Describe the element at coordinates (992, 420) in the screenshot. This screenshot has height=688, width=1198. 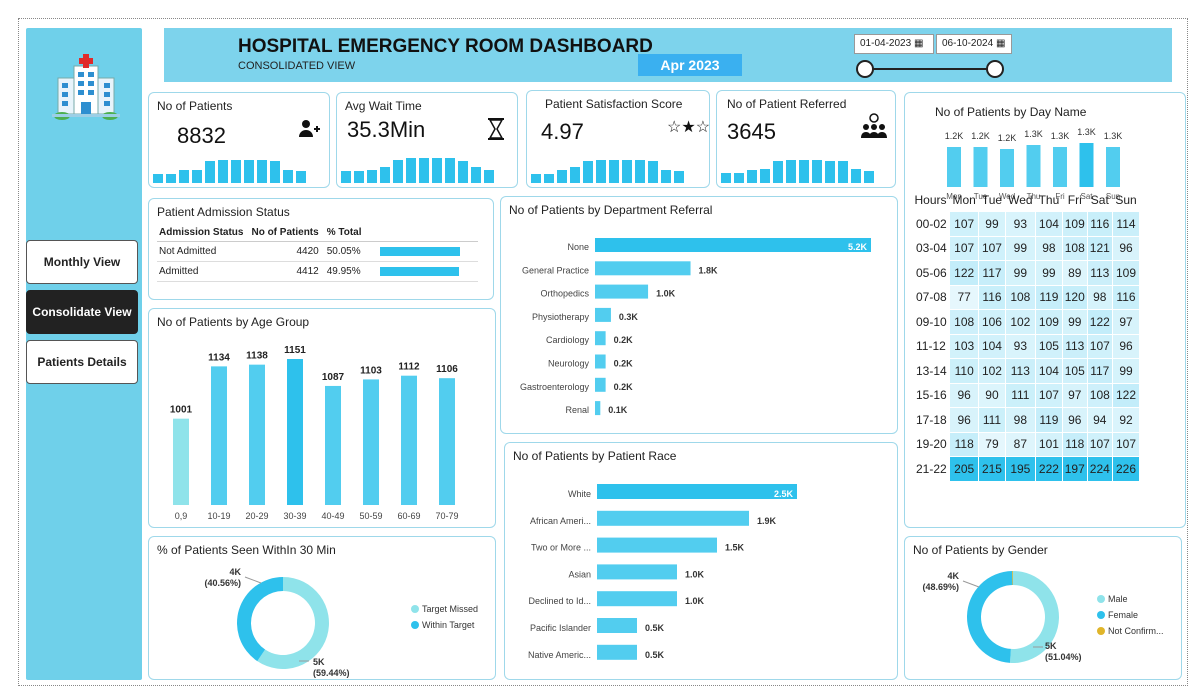
I see `heatmap-cell: 111` at that location.